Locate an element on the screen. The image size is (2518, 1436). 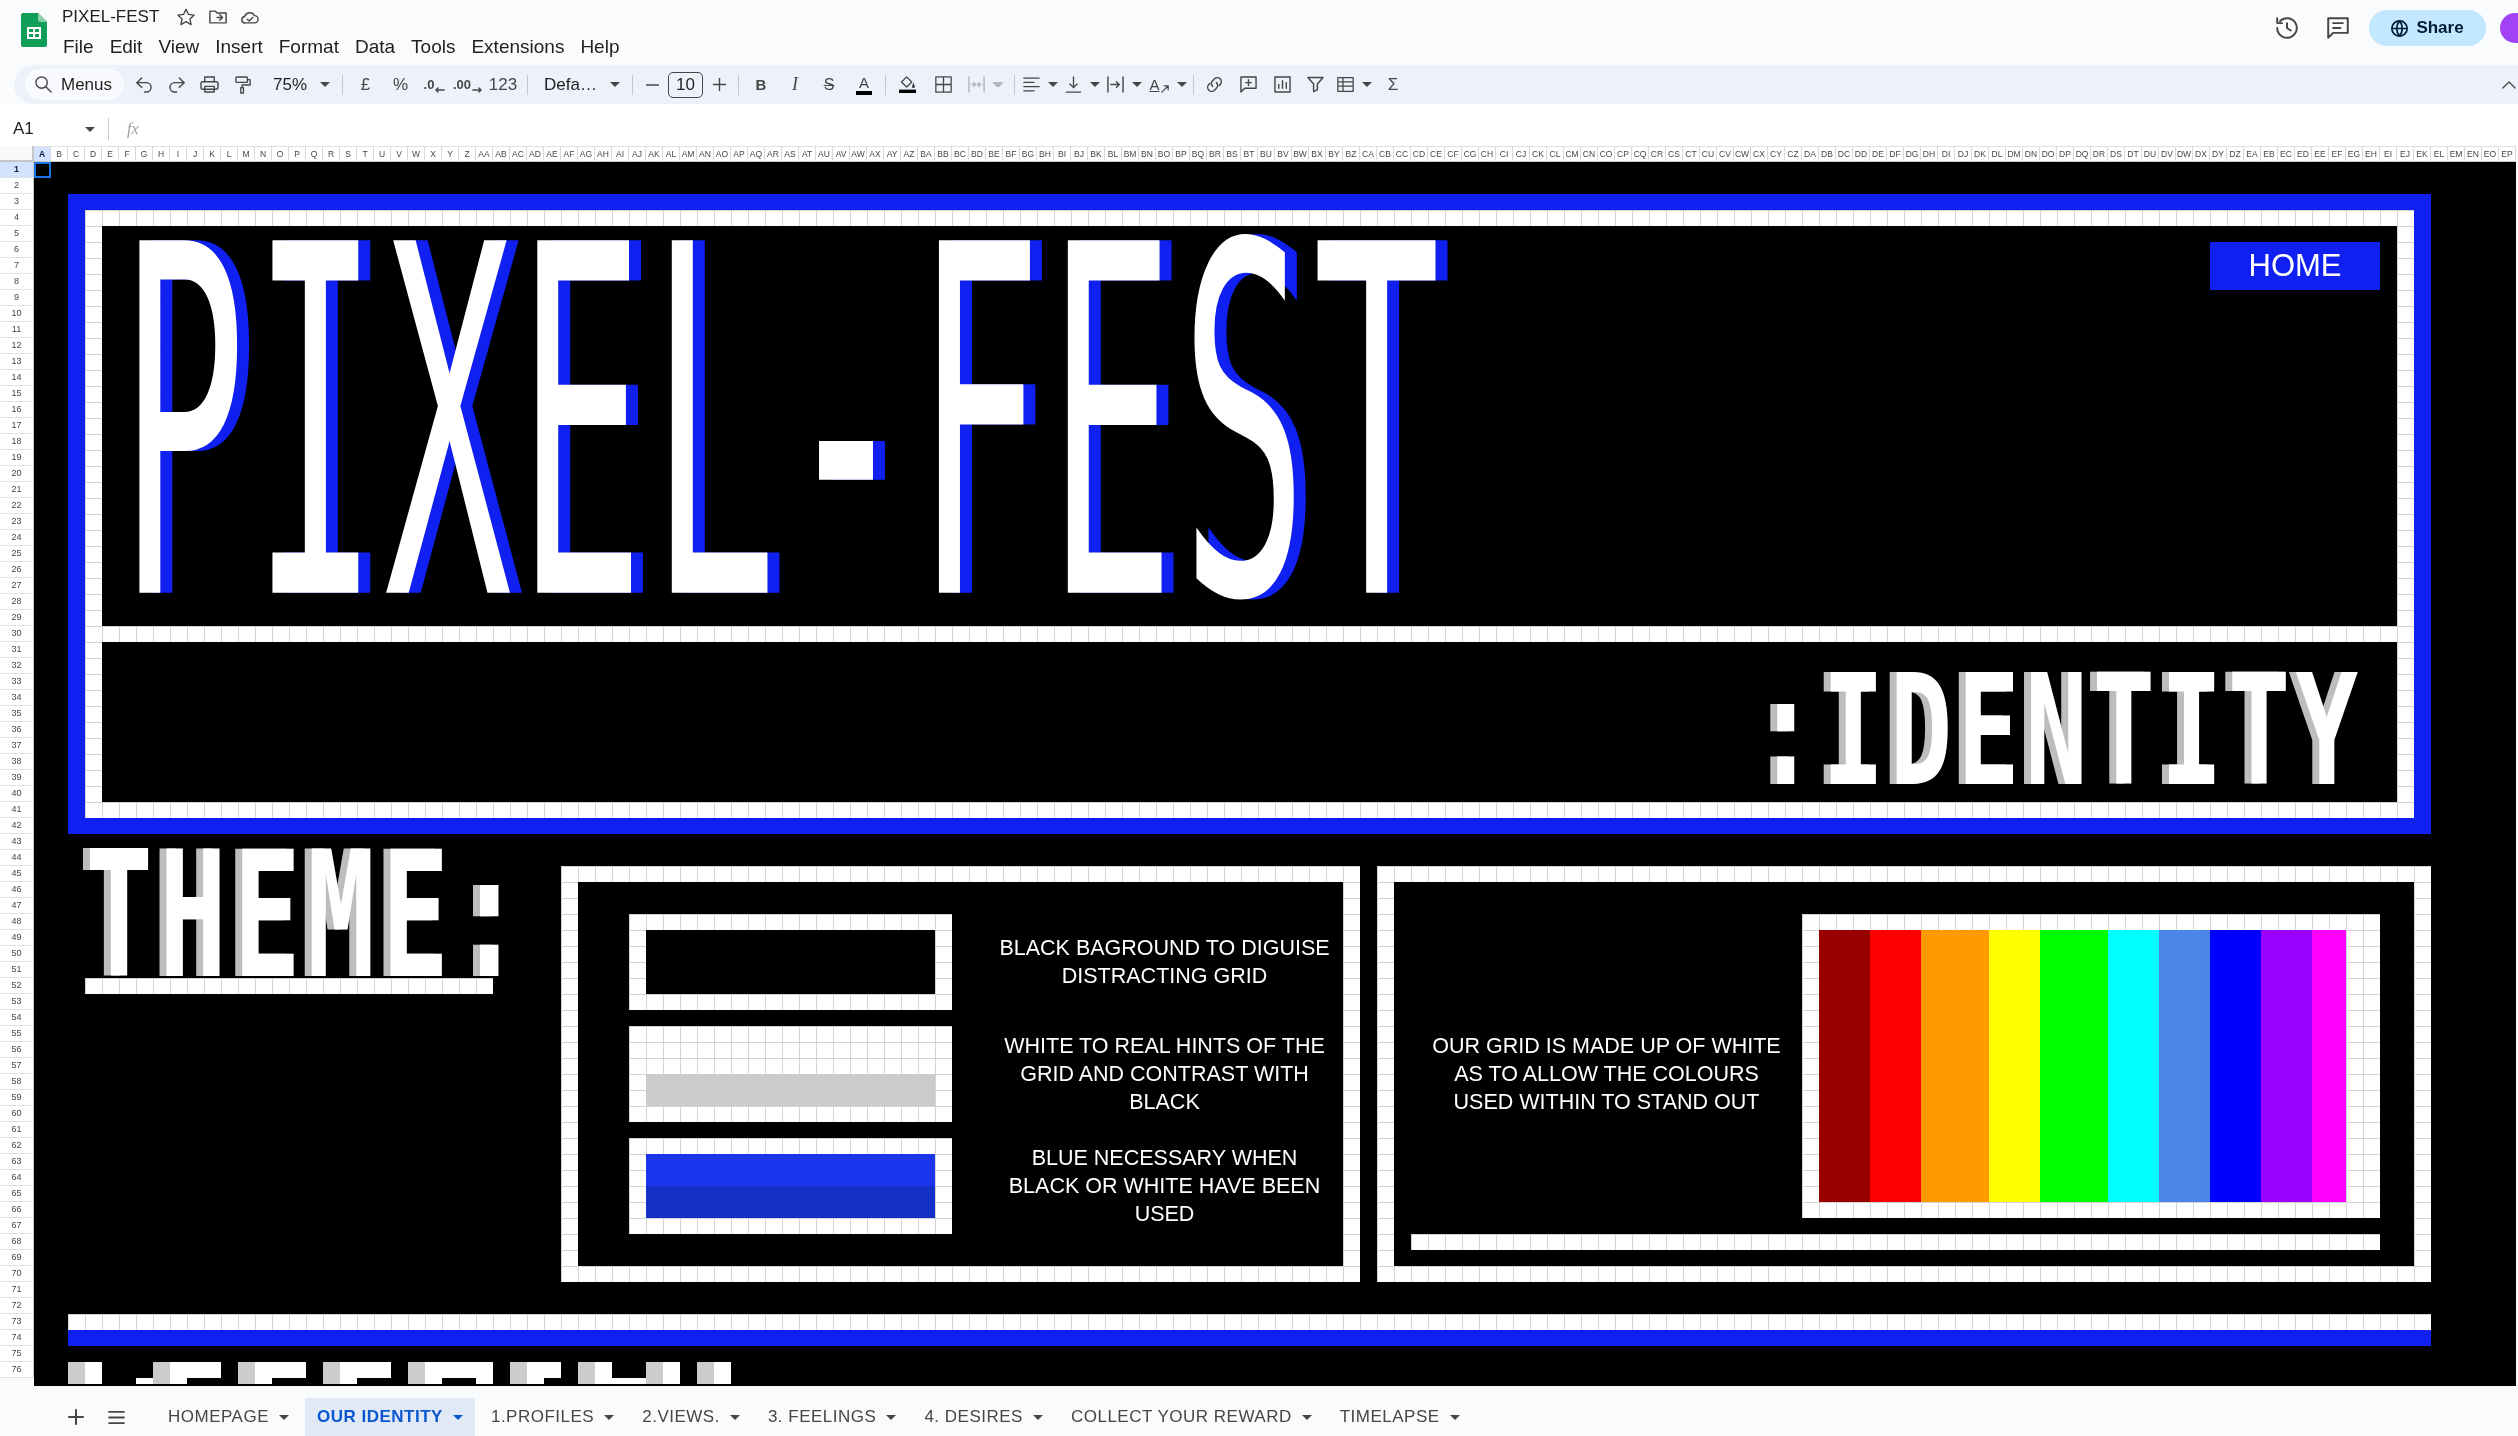
column-header: BP is located at coordinates (1181, 154).